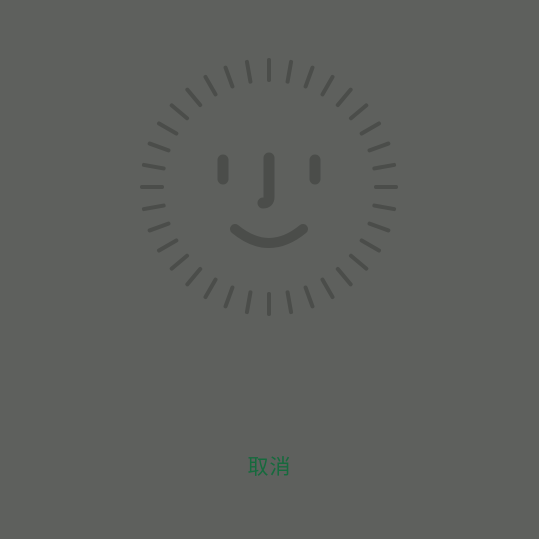 Image resolution: width=539 pixels, height=539 pixels. What do you see at coordinates (269, 236) in the screenshot?
I see `smile-mouth` at bounding box center [269, 236].